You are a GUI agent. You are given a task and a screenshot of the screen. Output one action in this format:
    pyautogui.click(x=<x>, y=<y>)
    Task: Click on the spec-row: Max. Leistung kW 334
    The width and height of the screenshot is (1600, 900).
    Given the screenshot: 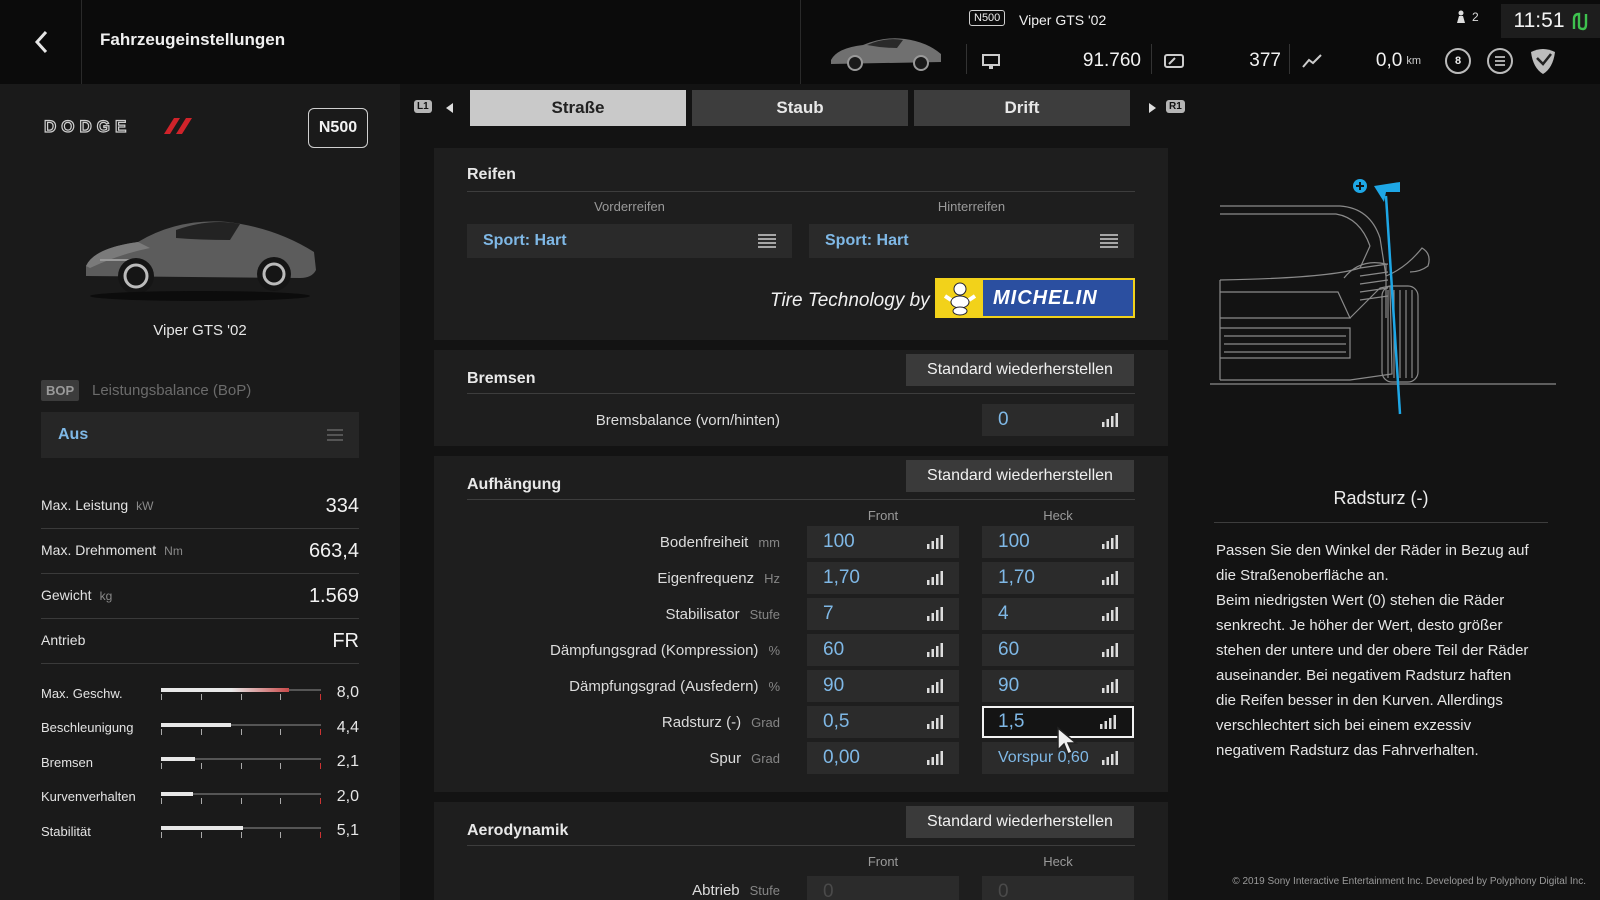 What is the action you would take?
    pyautogui.click(x=200, y=506)
    